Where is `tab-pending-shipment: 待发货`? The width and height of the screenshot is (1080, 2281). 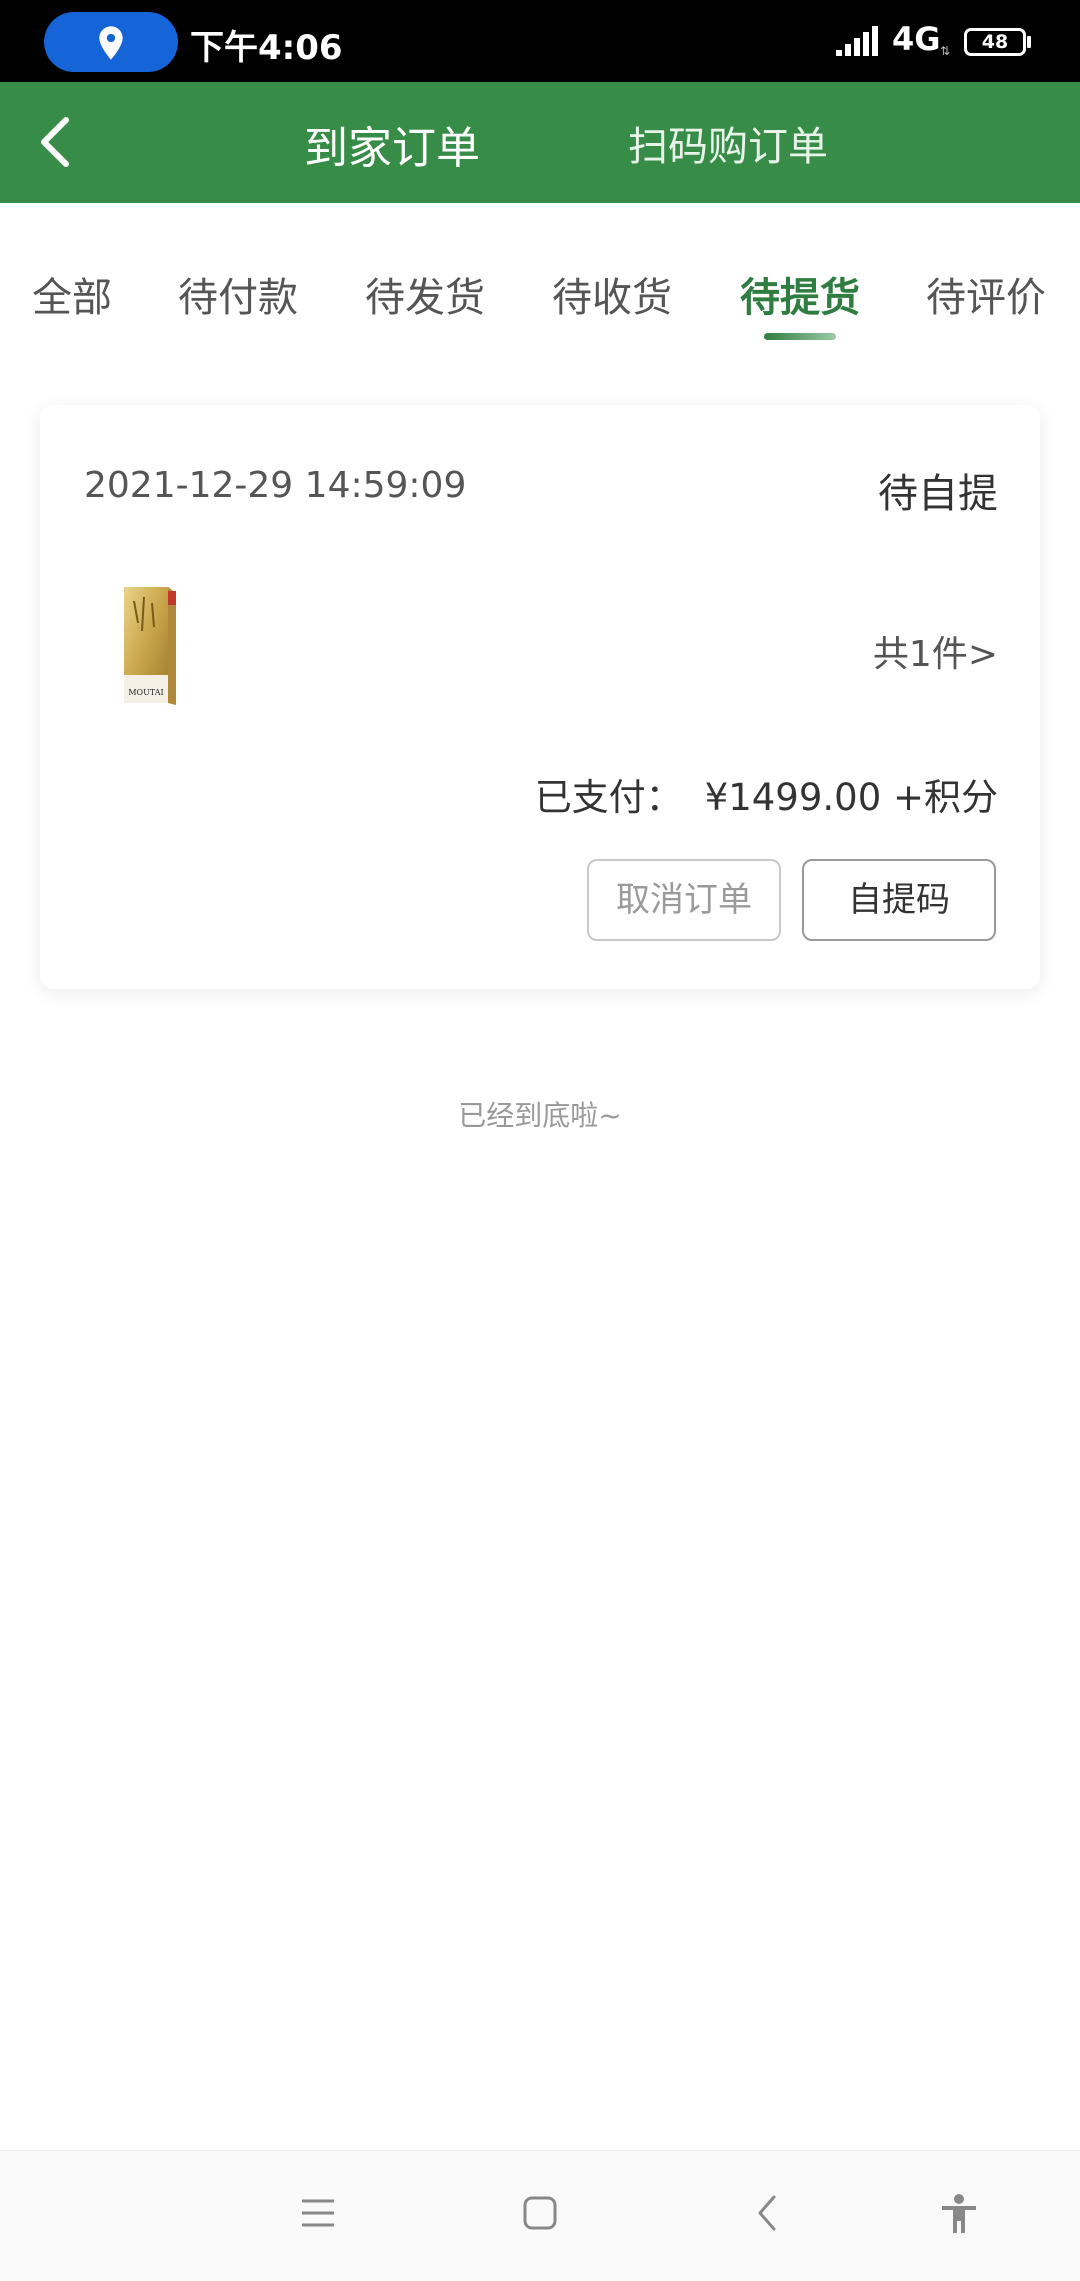
tab-pending-shipment: 待发货 is located at coordinates (425, 294).